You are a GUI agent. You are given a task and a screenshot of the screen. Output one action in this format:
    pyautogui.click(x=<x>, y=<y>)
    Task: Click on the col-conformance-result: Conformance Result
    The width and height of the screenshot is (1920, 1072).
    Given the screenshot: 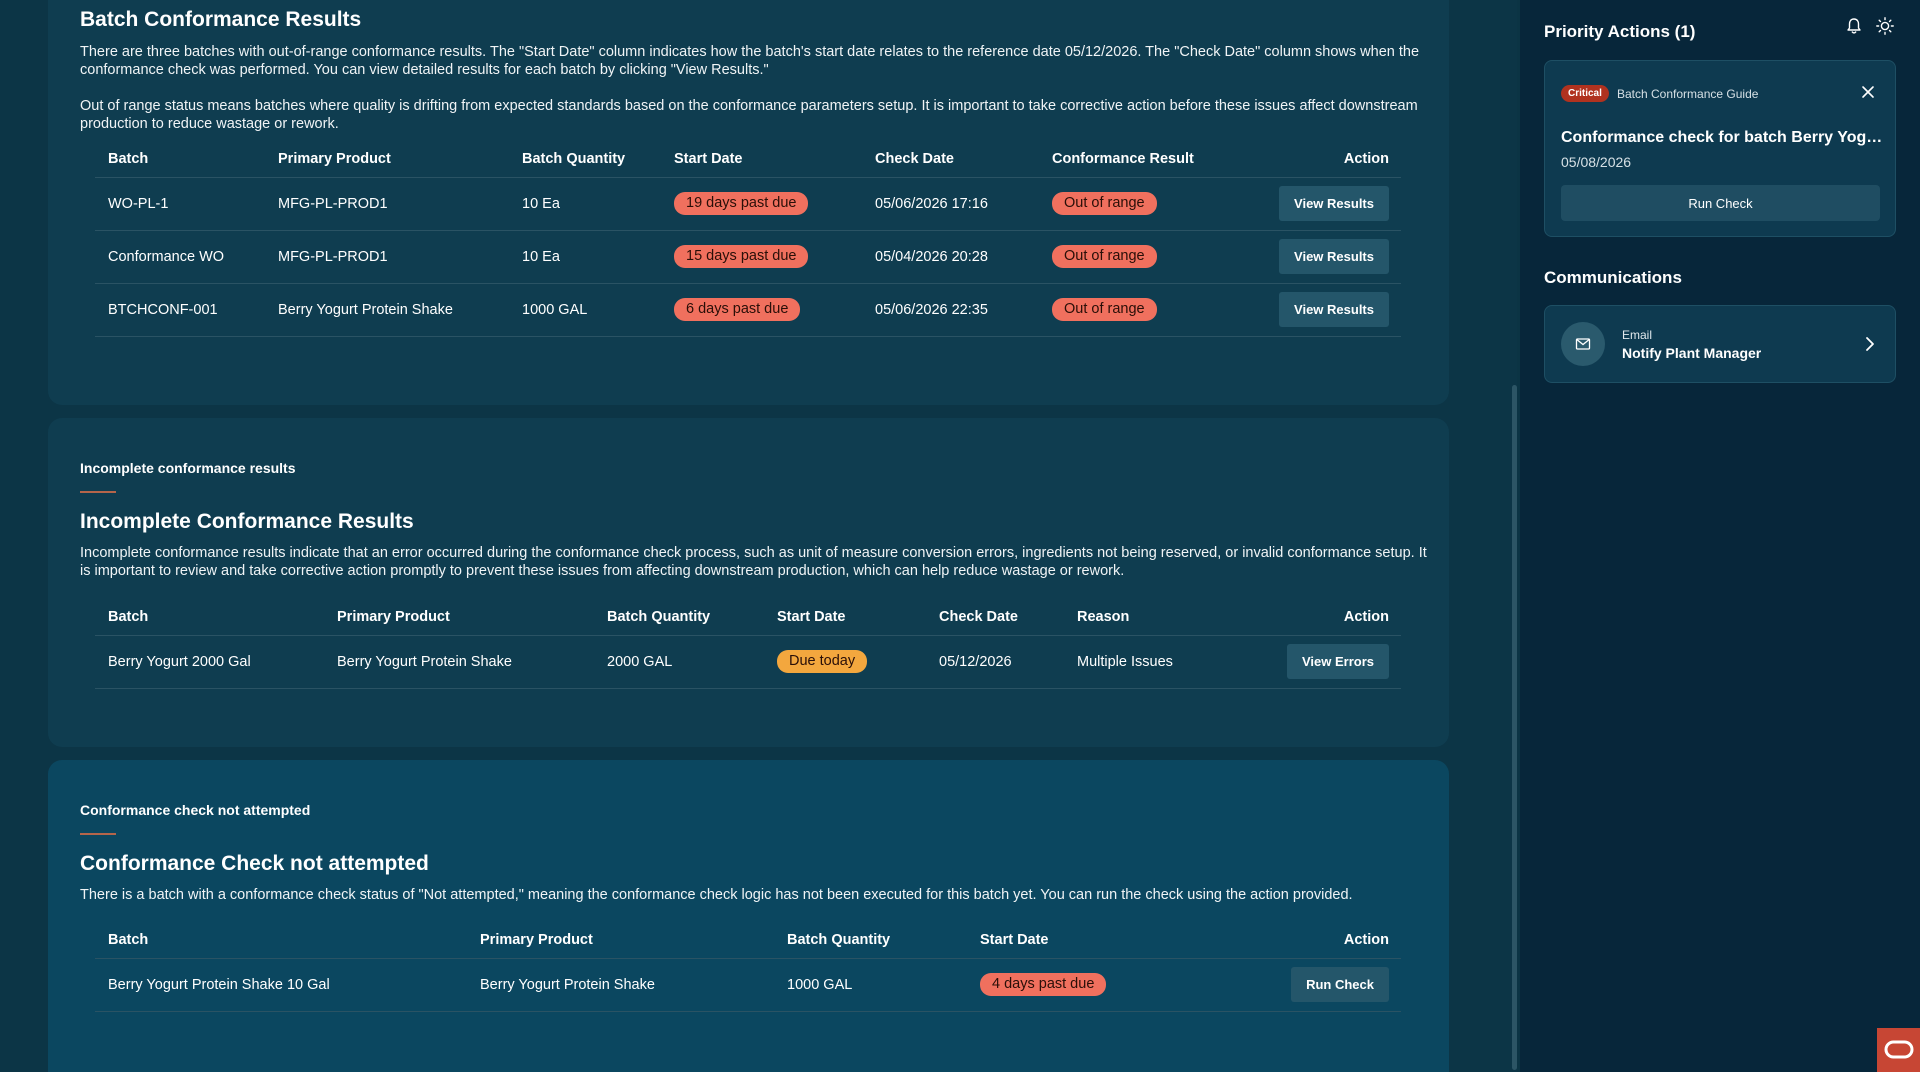 What is the action you would take?
    pyautogui.click(x=1123, y=158)
    